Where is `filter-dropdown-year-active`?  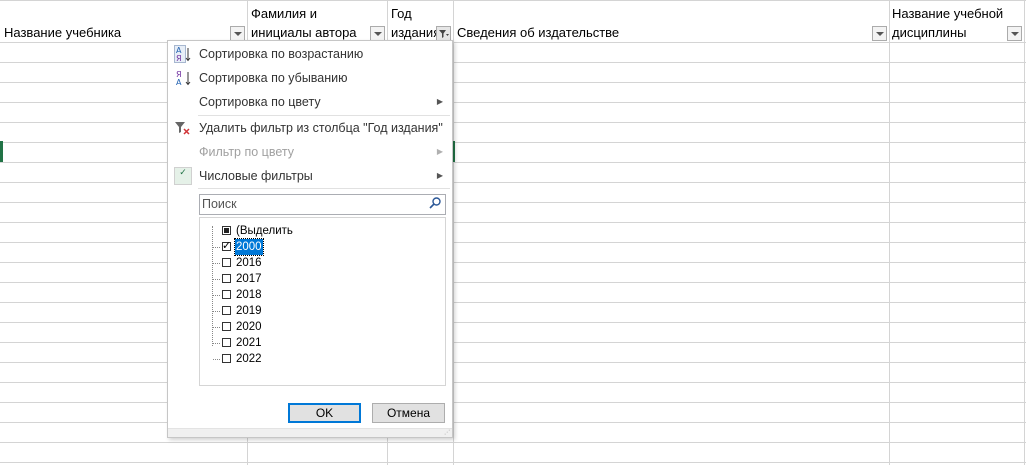
filter-dropdown-year-active is located at coordinates (443, 33).